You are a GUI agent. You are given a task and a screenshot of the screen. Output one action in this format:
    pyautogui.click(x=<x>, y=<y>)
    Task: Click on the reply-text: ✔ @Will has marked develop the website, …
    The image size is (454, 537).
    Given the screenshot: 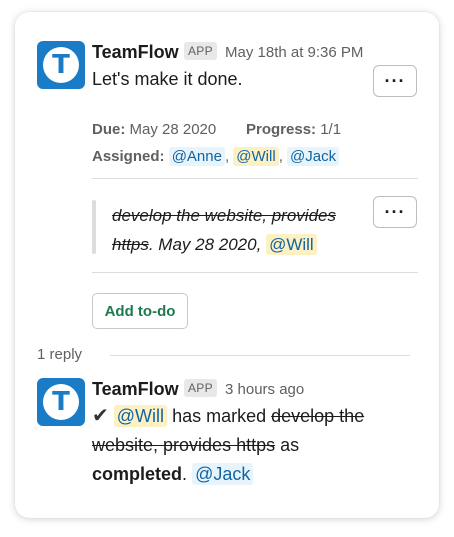 What is the action you would take?
    pyautogui.click(x=242, y=445)
    